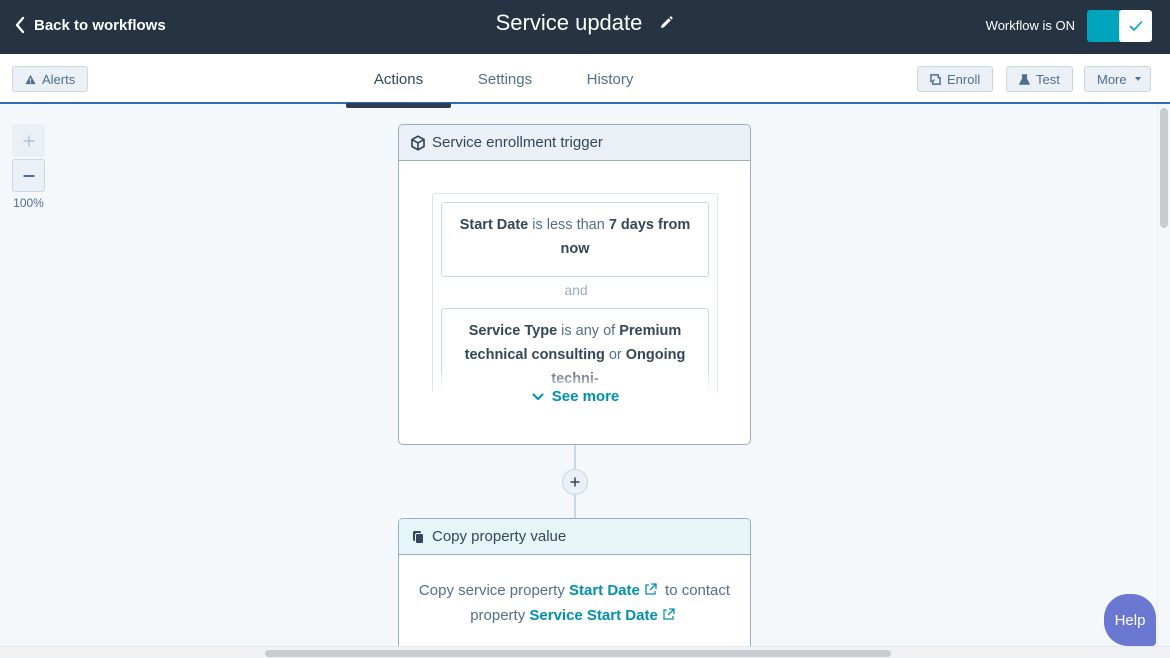  I want to click on minus-icon, so click(28, 175).